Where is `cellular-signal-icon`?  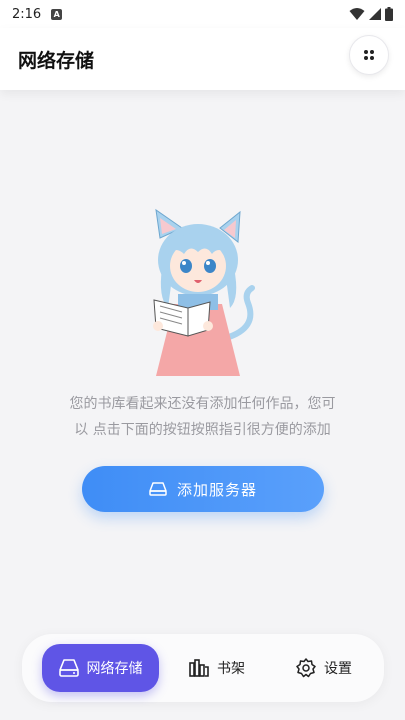 cellular-signal-icon is located at coordinates (375, 14).